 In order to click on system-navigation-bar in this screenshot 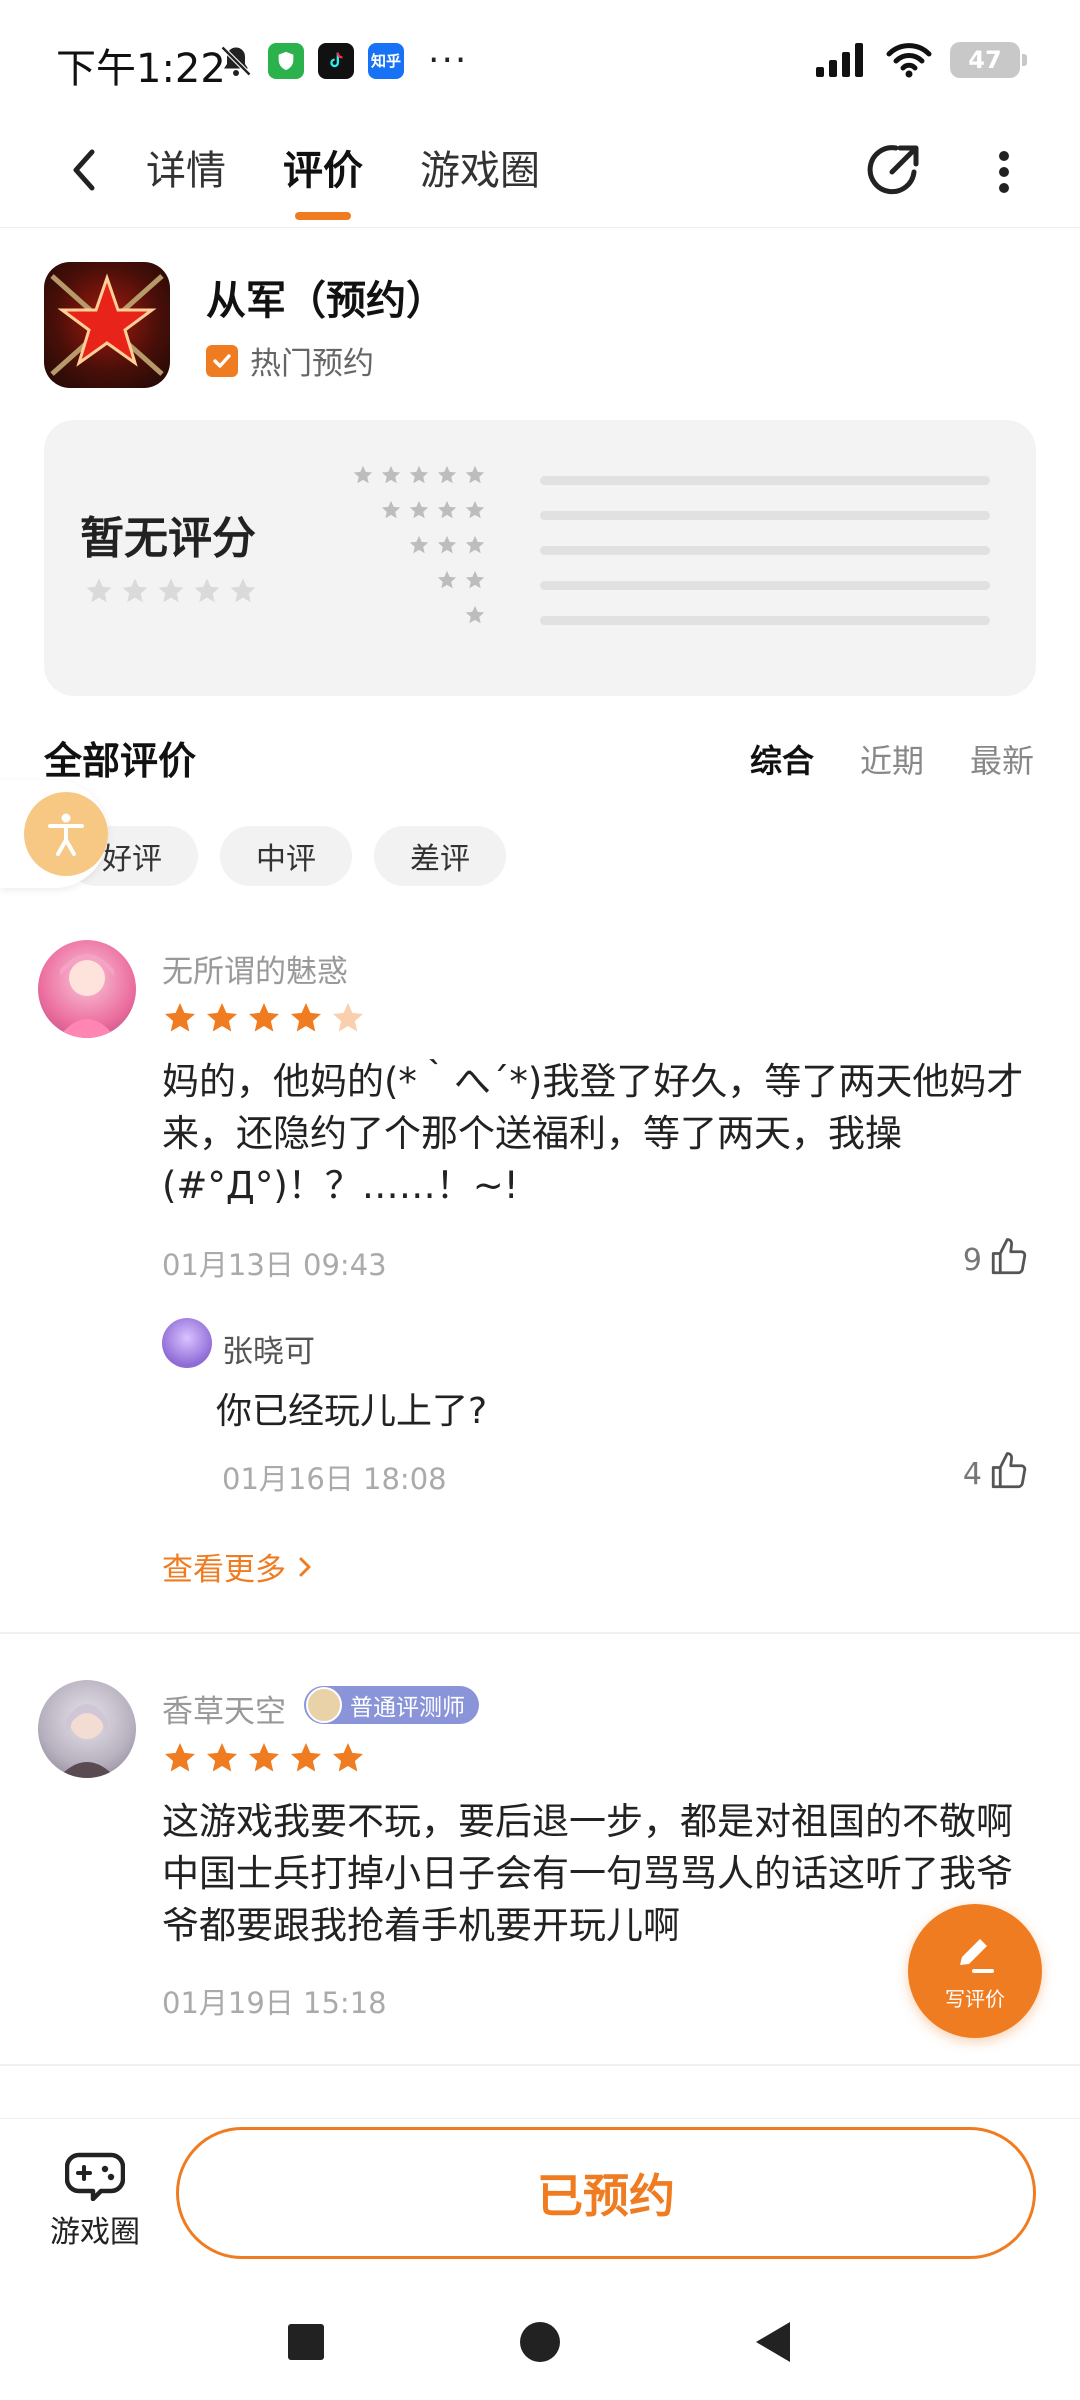, I will do `click(540, 2341)`.